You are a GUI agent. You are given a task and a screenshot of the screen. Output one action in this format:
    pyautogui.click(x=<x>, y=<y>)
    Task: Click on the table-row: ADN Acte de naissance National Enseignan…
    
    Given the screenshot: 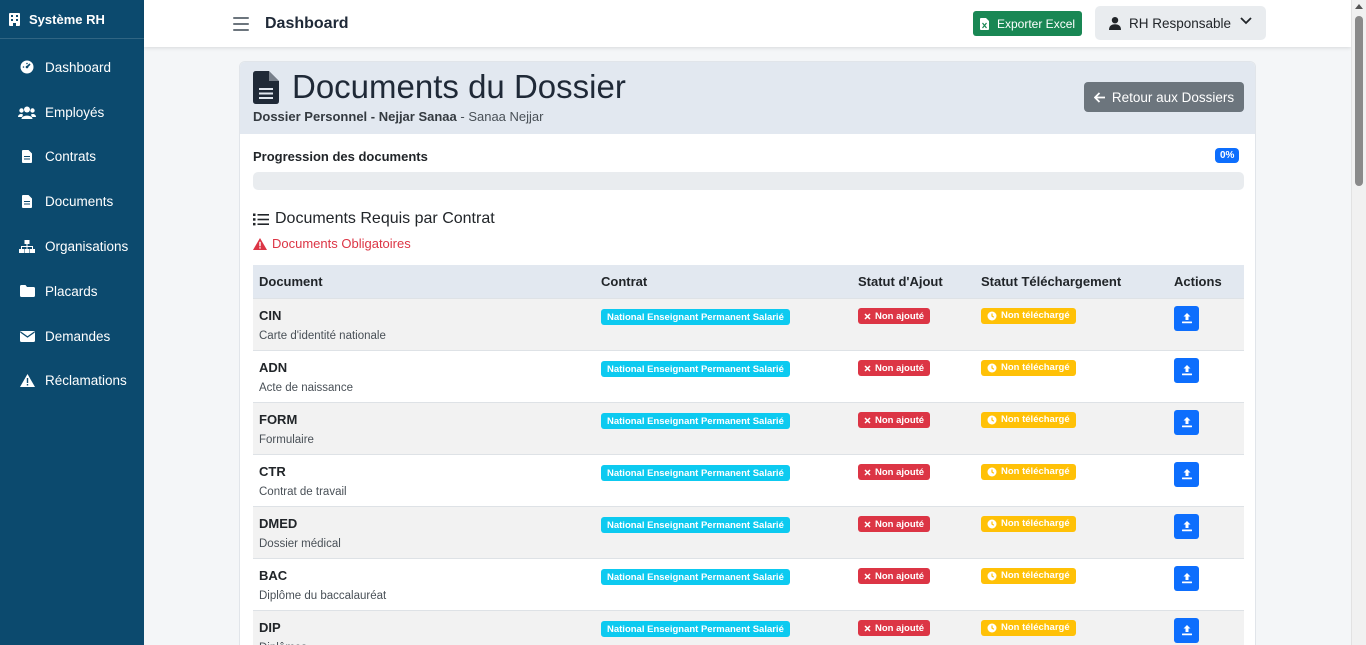 What is the action you would take?
    pyautogui.click(x=748, y=375)
    